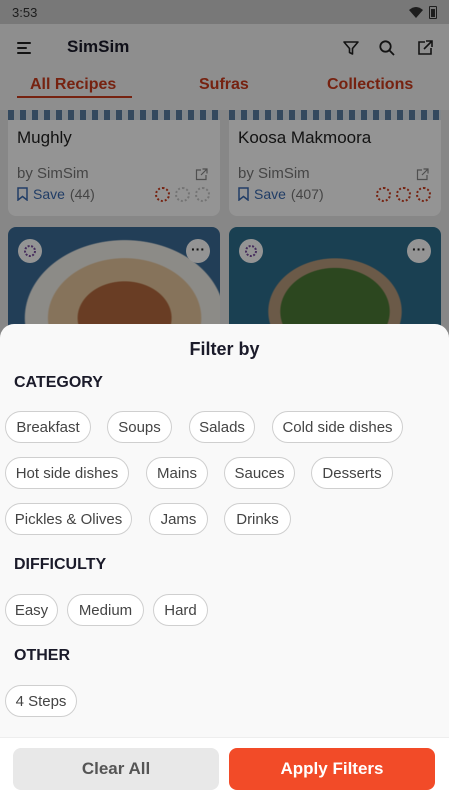 The width and height of the screenshot is (449, 800). Describe the element at coordinates (116, 769) in the screenshot. I see `clear-all-button: Clear All` at that location.